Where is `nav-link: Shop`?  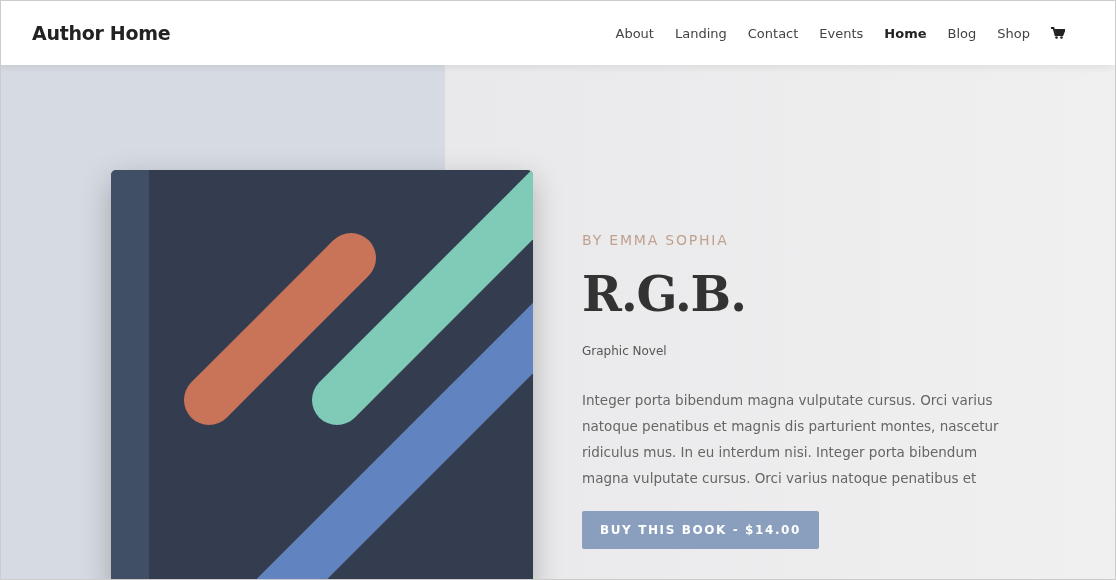
nav-link: Shop is located at coordinates (1013, 33).